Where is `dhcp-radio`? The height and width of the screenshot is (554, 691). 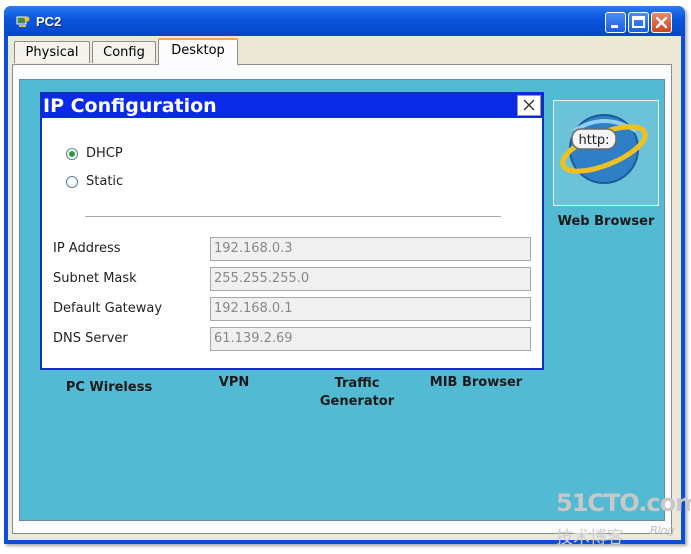 dhcp-radio is located at coordinates (72, 154).